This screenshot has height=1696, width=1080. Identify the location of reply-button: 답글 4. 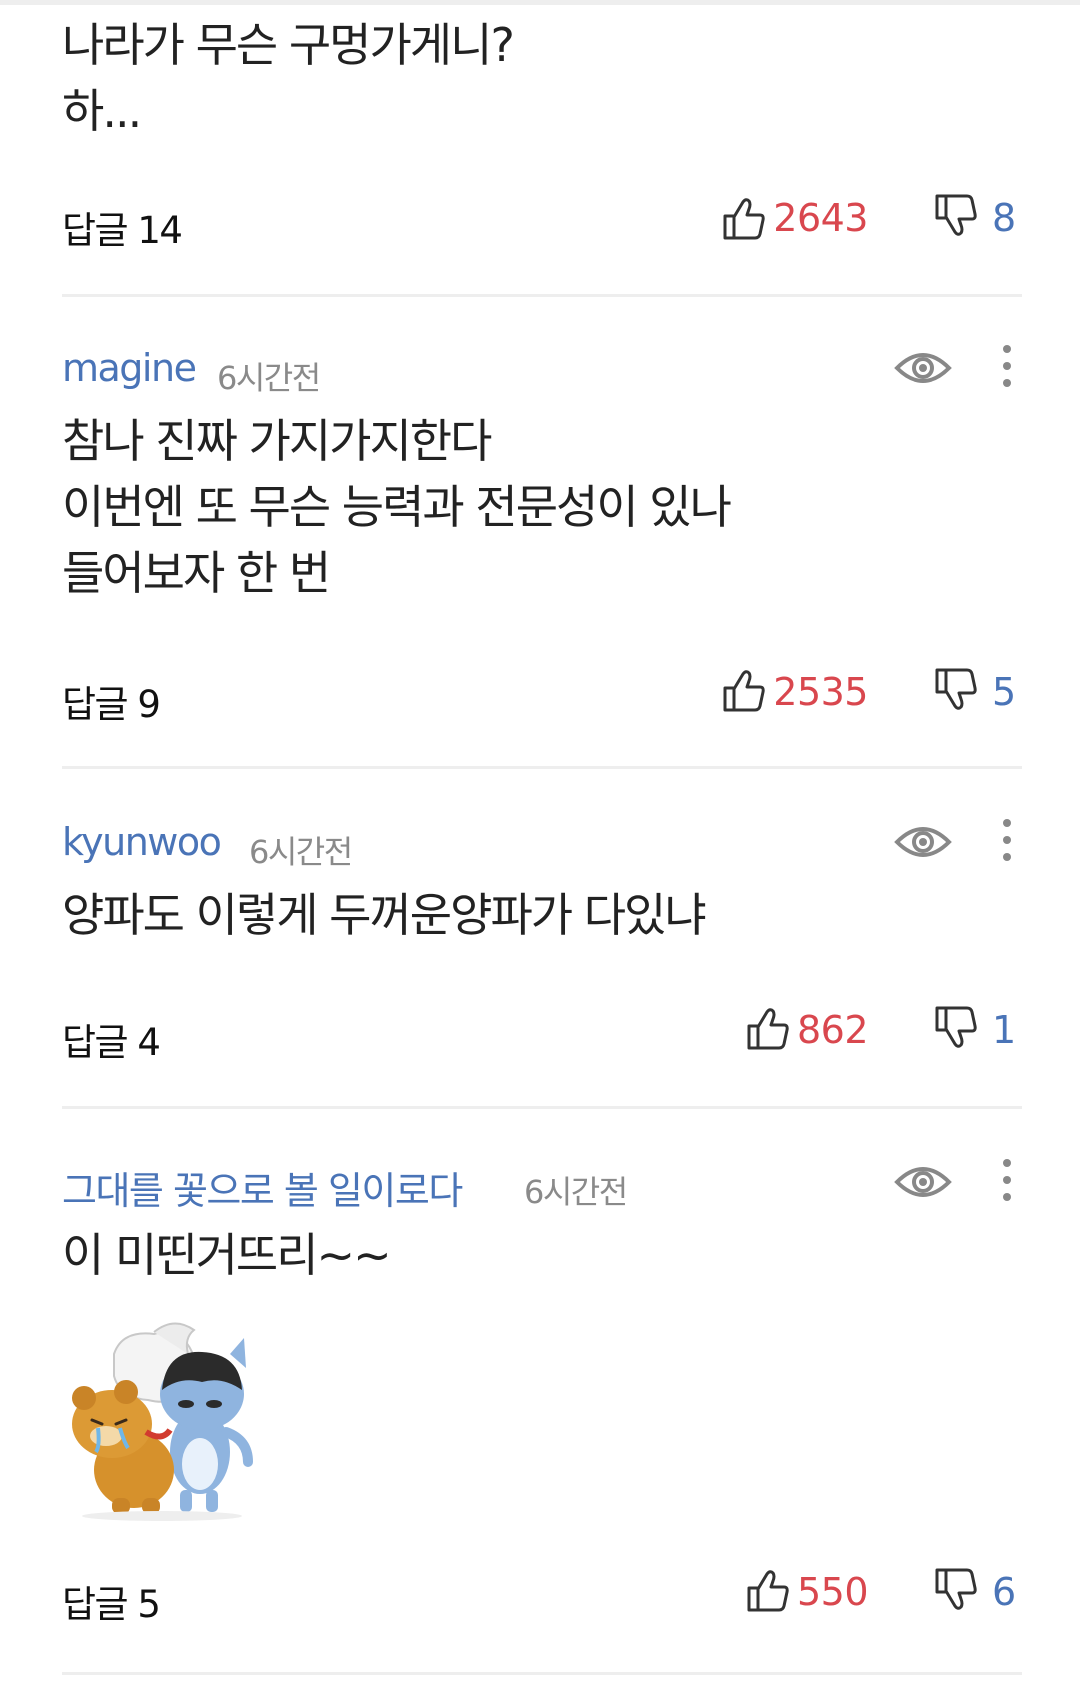
(111, 1039).